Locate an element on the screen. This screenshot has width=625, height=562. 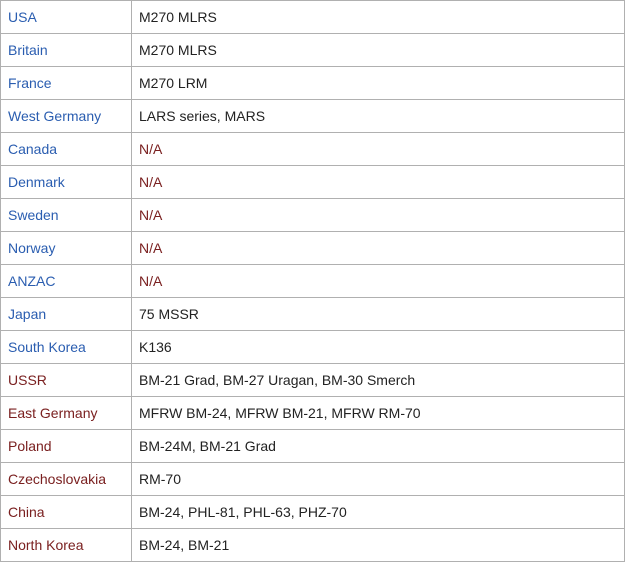
table-row: South Korea K136 is located at coordinates (312, 347).